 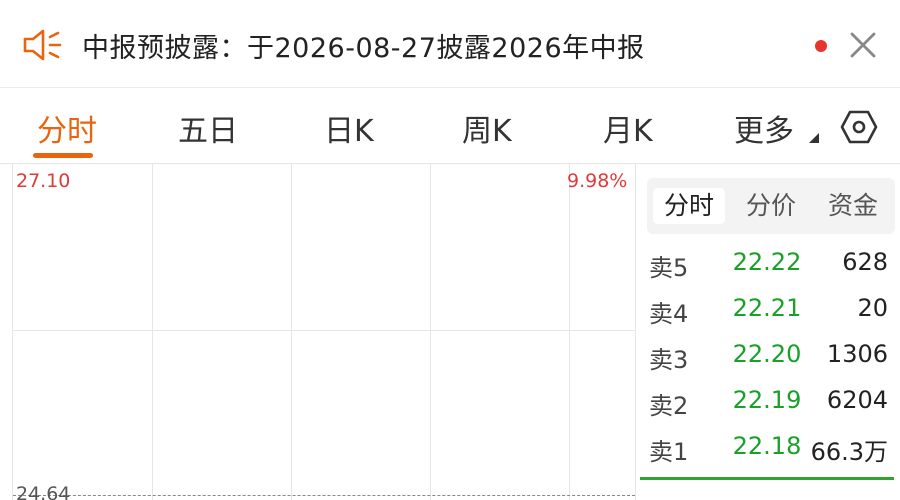 I want to click on ptab-price-volume: 分价, so click(x=771, y=206).